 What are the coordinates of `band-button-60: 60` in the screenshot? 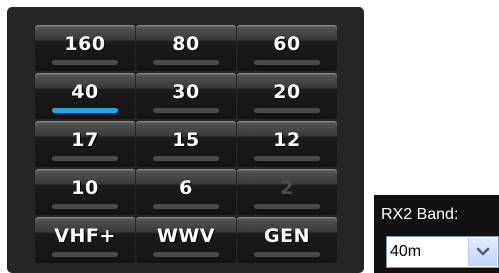 It's located at (287, 48).